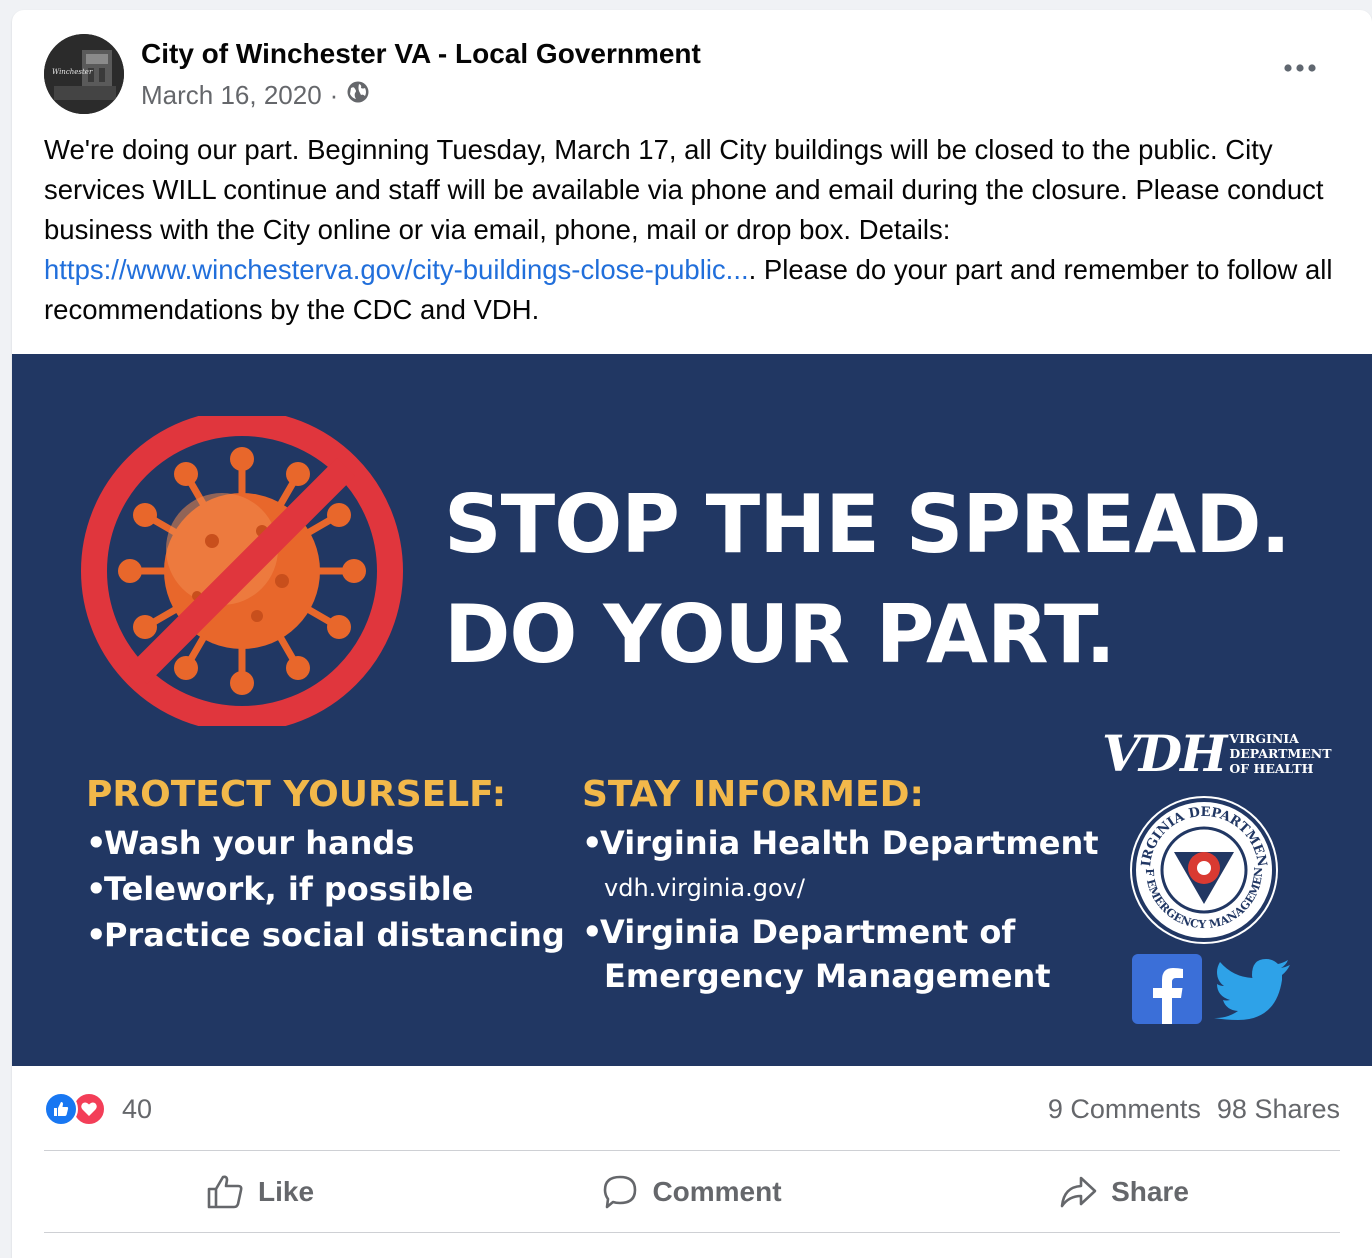  What do you see at coordinates (280, 889) in the screenshot?
I see `protect-item: •Telework, if possible` at bounding box center [280, 889].